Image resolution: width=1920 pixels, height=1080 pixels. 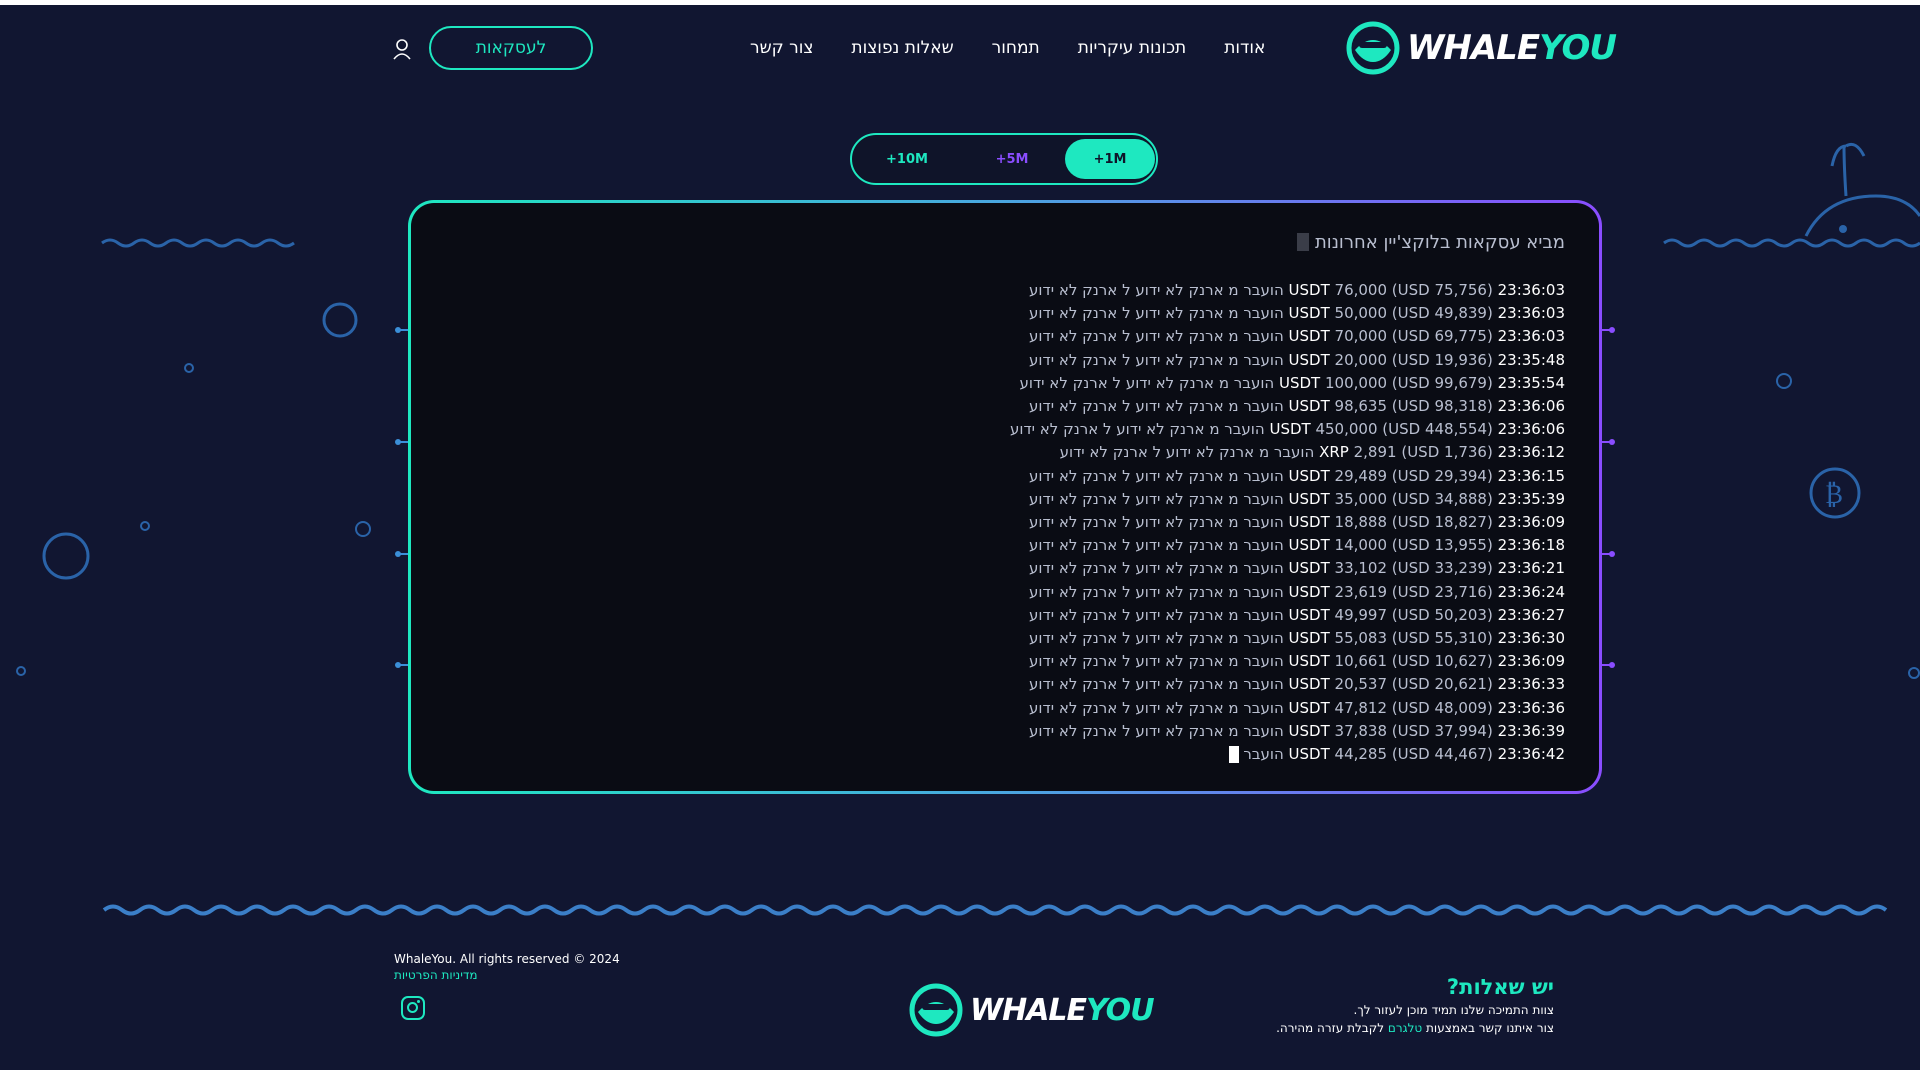 I want to click on transaction-usd: 29,394, so click(x=1460, y=475).